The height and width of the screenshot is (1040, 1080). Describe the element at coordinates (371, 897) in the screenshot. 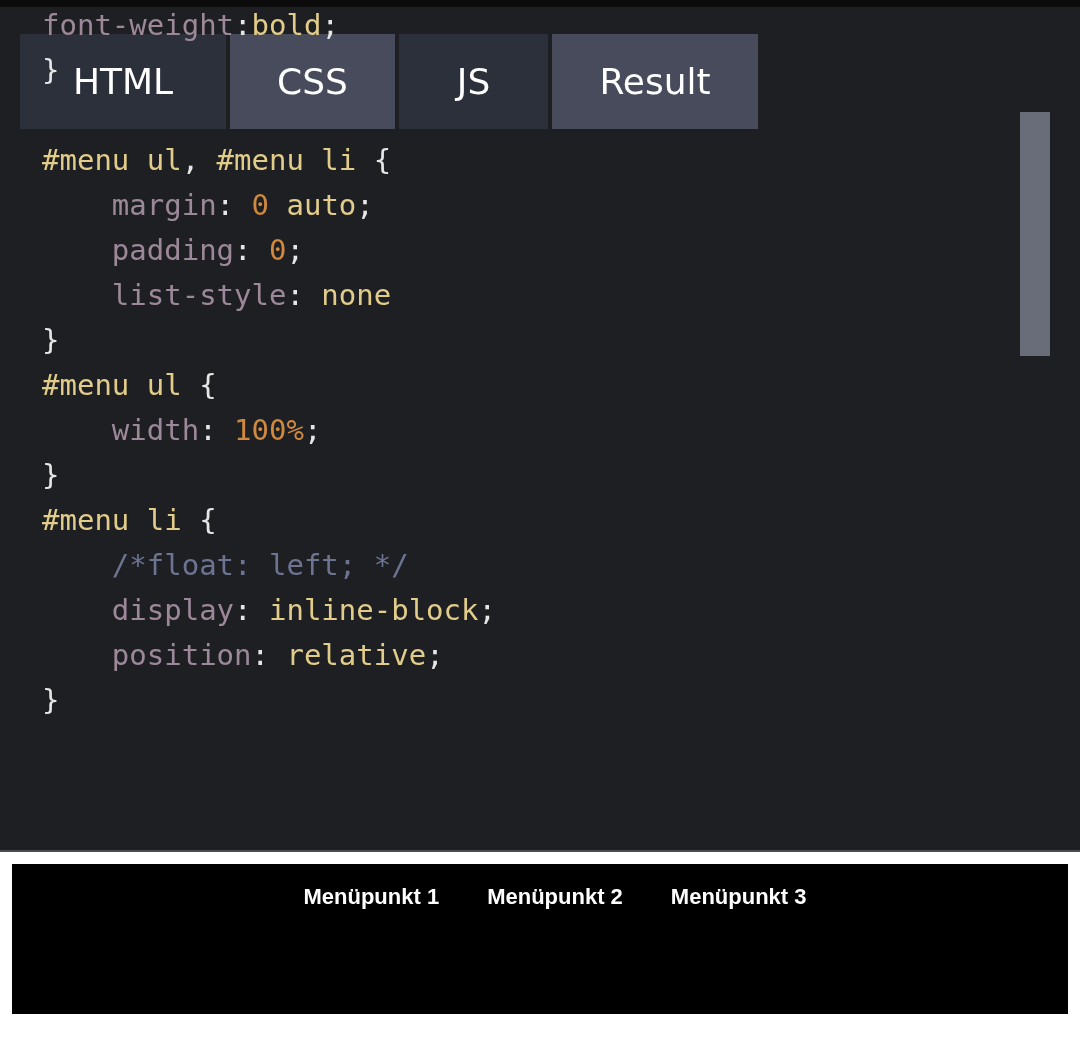

I see `menu-item: Menüpunkt 1` at that location.